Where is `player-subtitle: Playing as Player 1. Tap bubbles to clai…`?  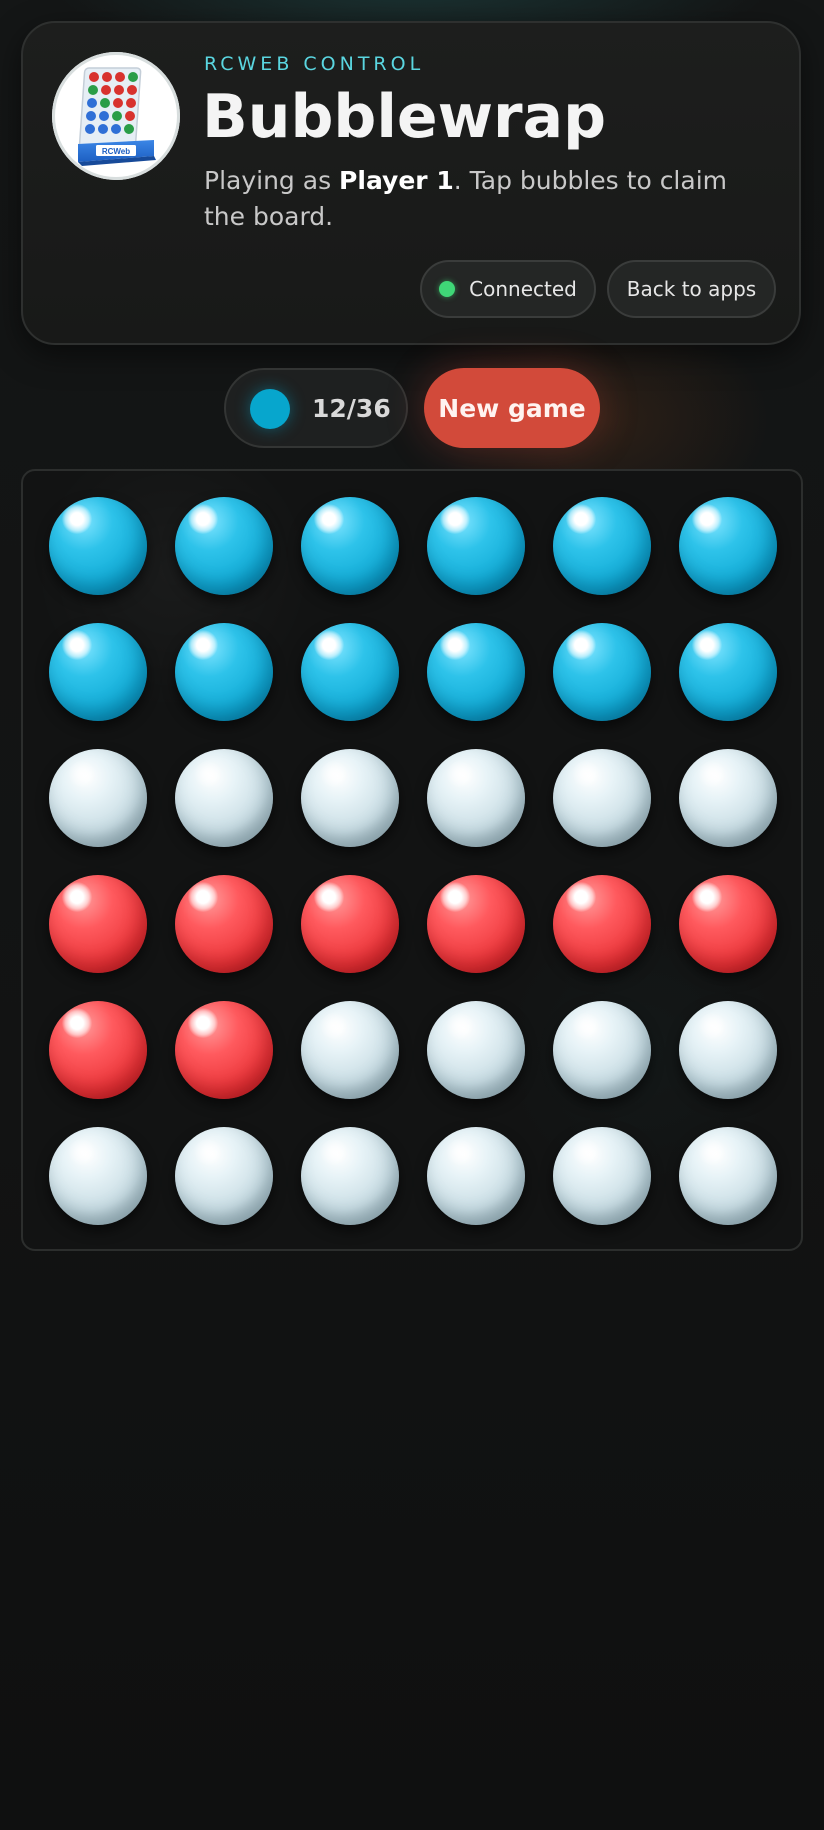
player-subtitle: Playing as Player 1. Tap bubbles to clai… is located at coordinates (484, 199).